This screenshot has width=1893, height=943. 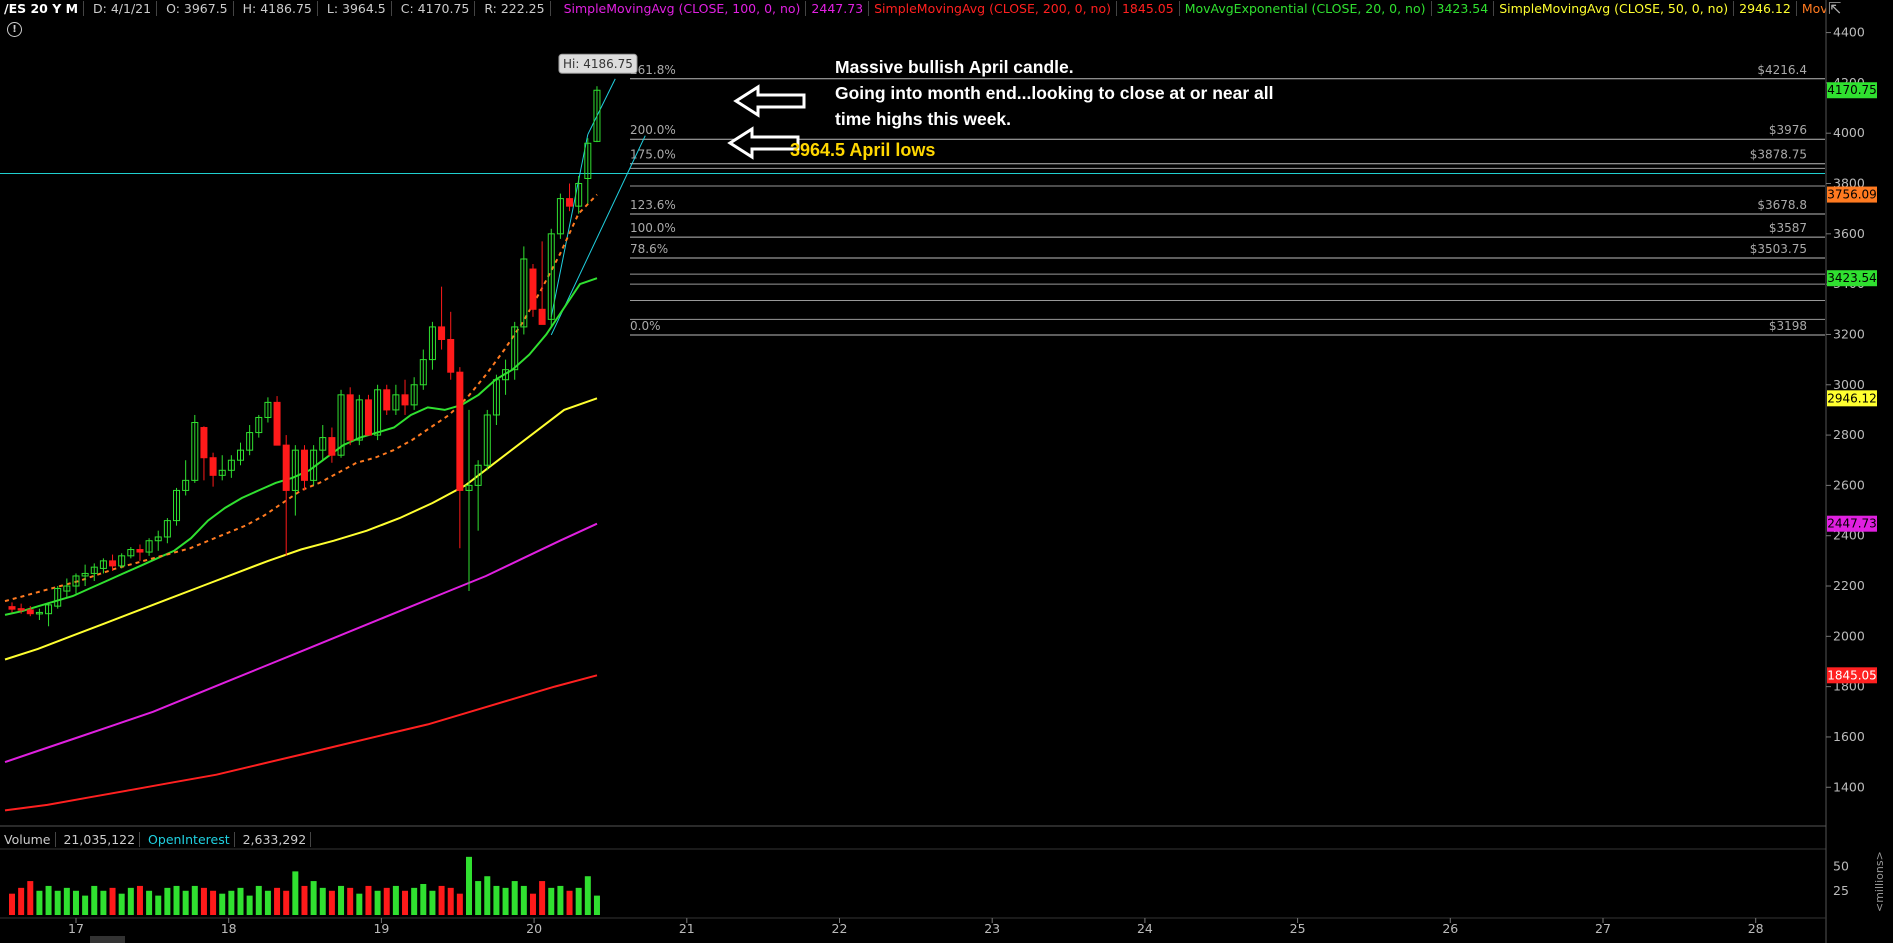 I want to click on price-badge-text-1: 3756.09, so click(x=1852, y=195).